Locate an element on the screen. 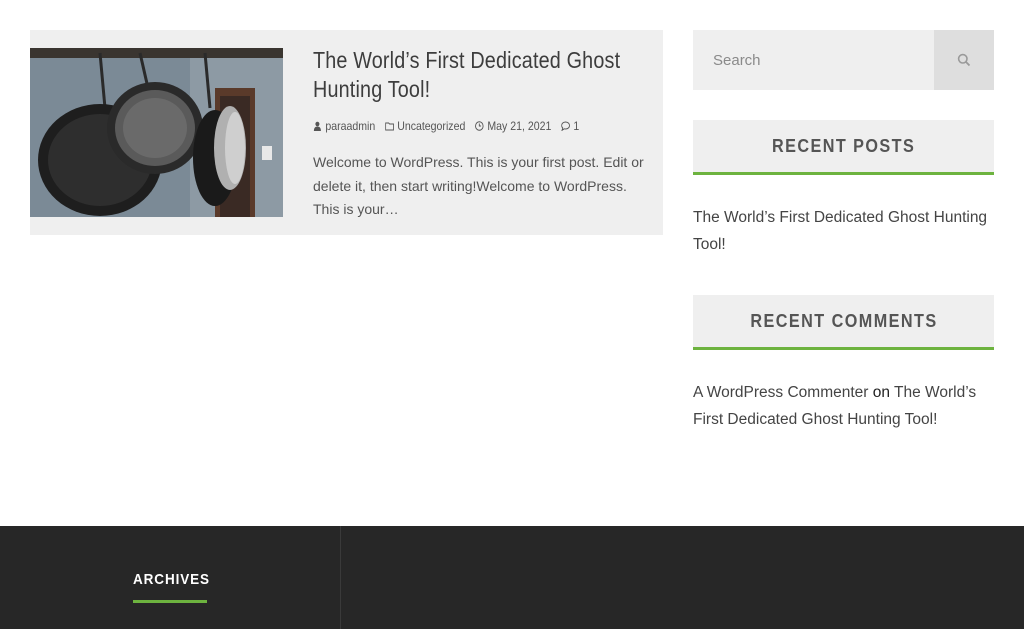 This screenshot has height=629, width=1024. post-thumbnail is located at coordinates (156, 132).